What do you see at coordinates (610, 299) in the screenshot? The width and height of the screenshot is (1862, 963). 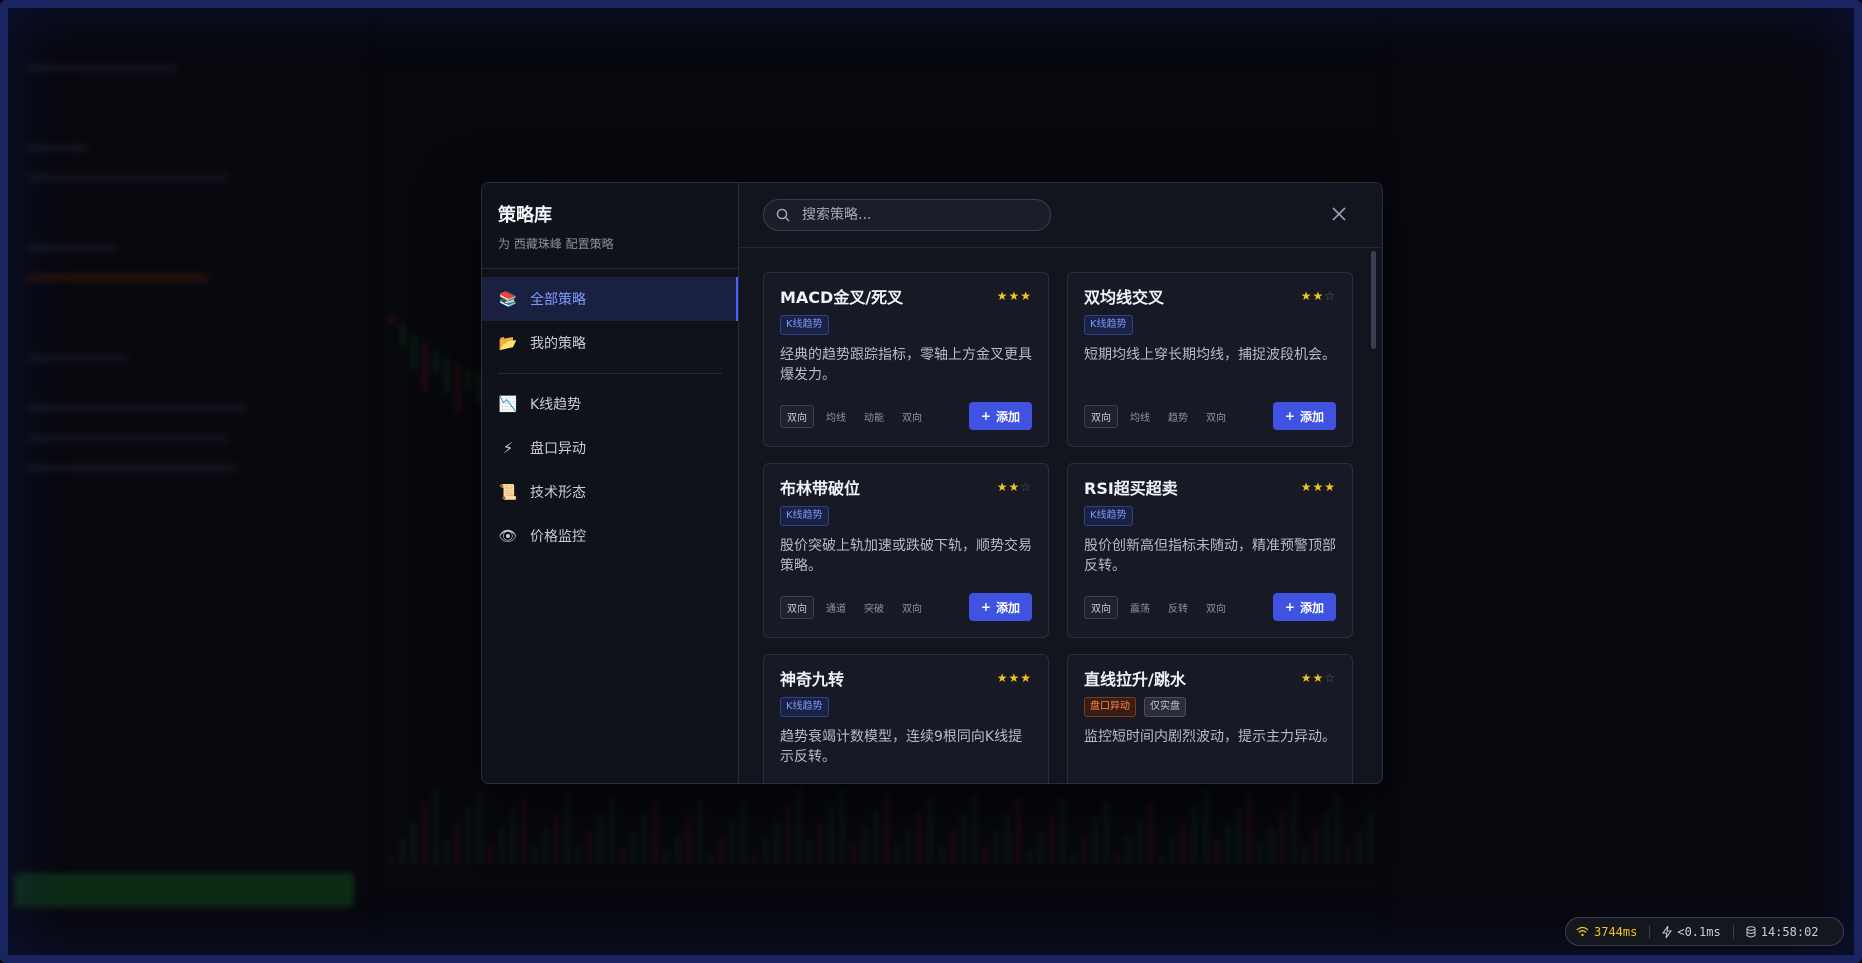 I see `nav-item-0: 📚 全部策略` at bounding box center [610, 299].